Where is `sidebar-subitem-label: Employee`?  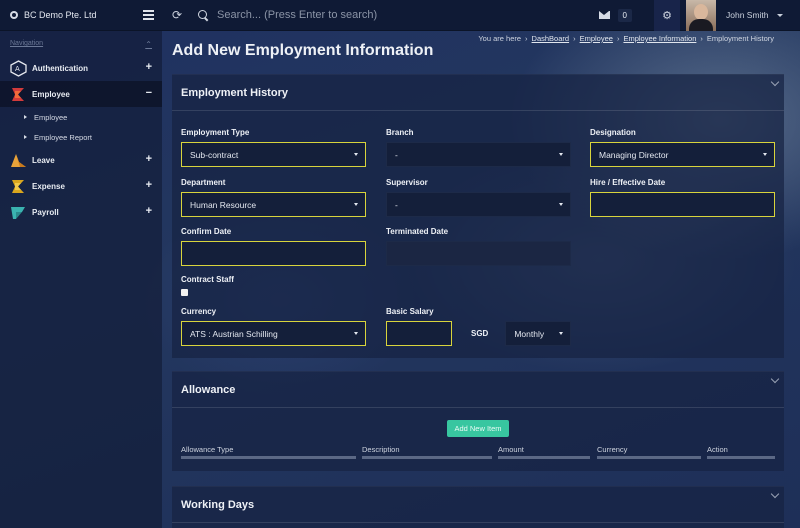 sidebar-subitem-label: Employee is located at coordinates (51, 117).